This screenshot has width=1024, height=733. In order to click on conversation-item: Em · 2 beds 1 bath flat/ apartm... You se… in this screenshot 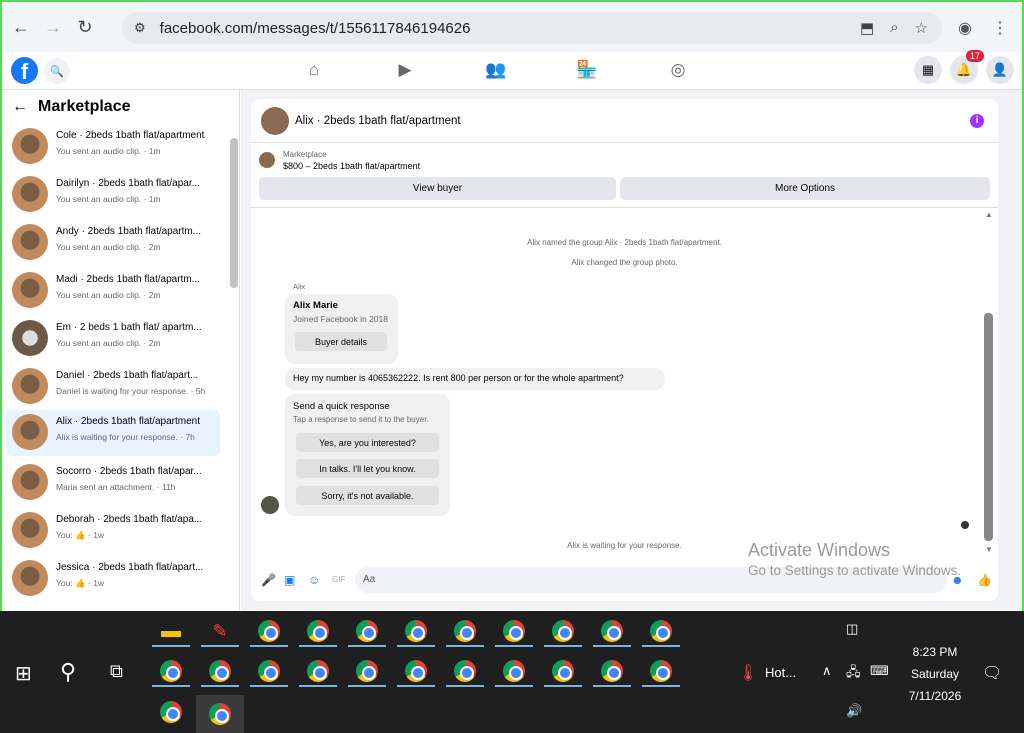, I will do `click(113, 339)`.